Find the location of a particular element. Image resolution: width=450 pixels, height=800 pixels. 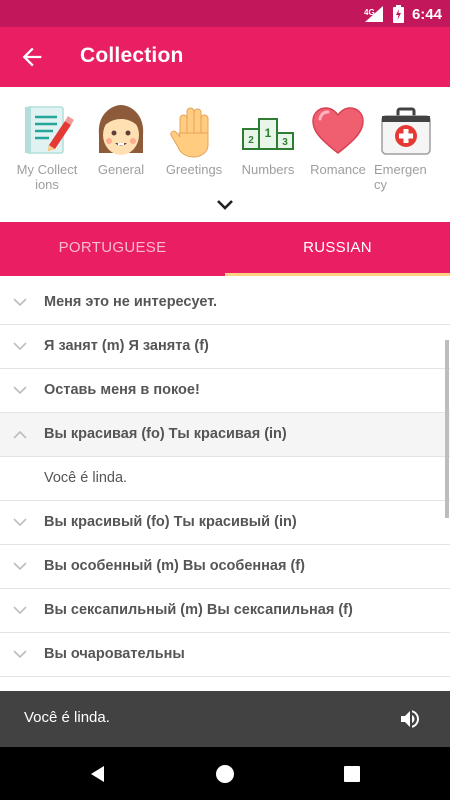

player-text: Você é linda. is located at coordinates (67, 717).